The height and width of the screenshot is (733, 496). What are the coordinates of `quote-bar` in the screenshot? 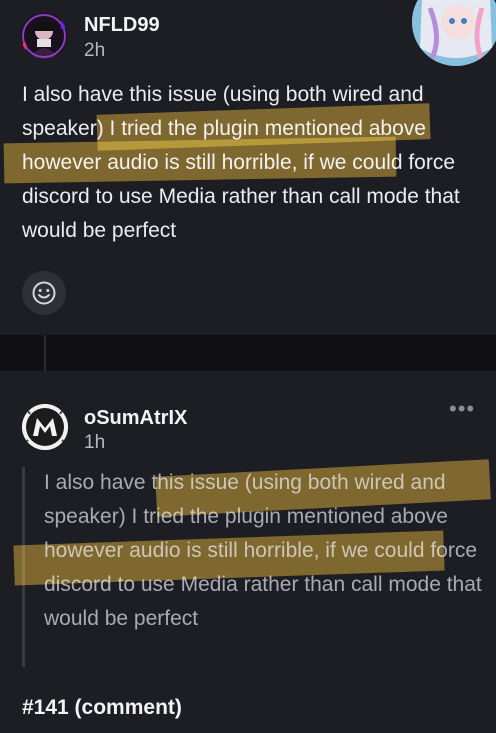 It's located at (23, 567).